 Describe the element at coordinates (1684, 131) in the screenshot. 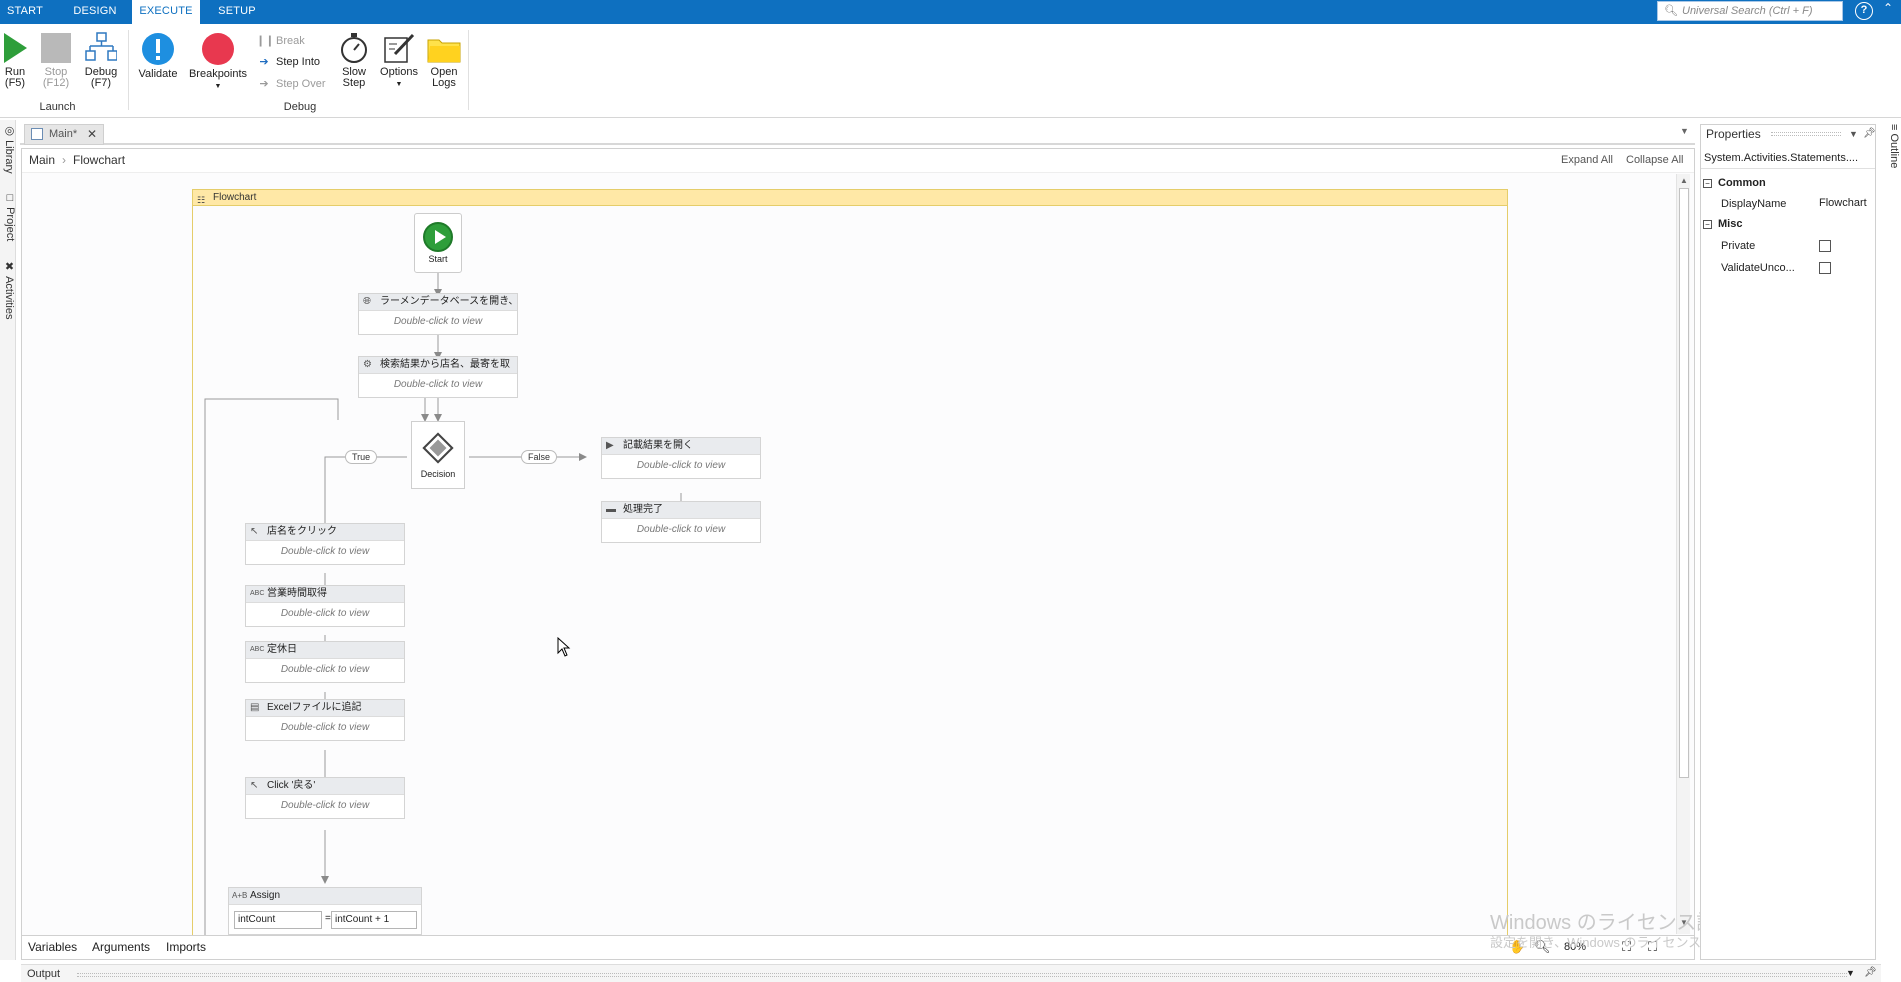

I see `tab-menu-chevron-icon: ▼` at that location.